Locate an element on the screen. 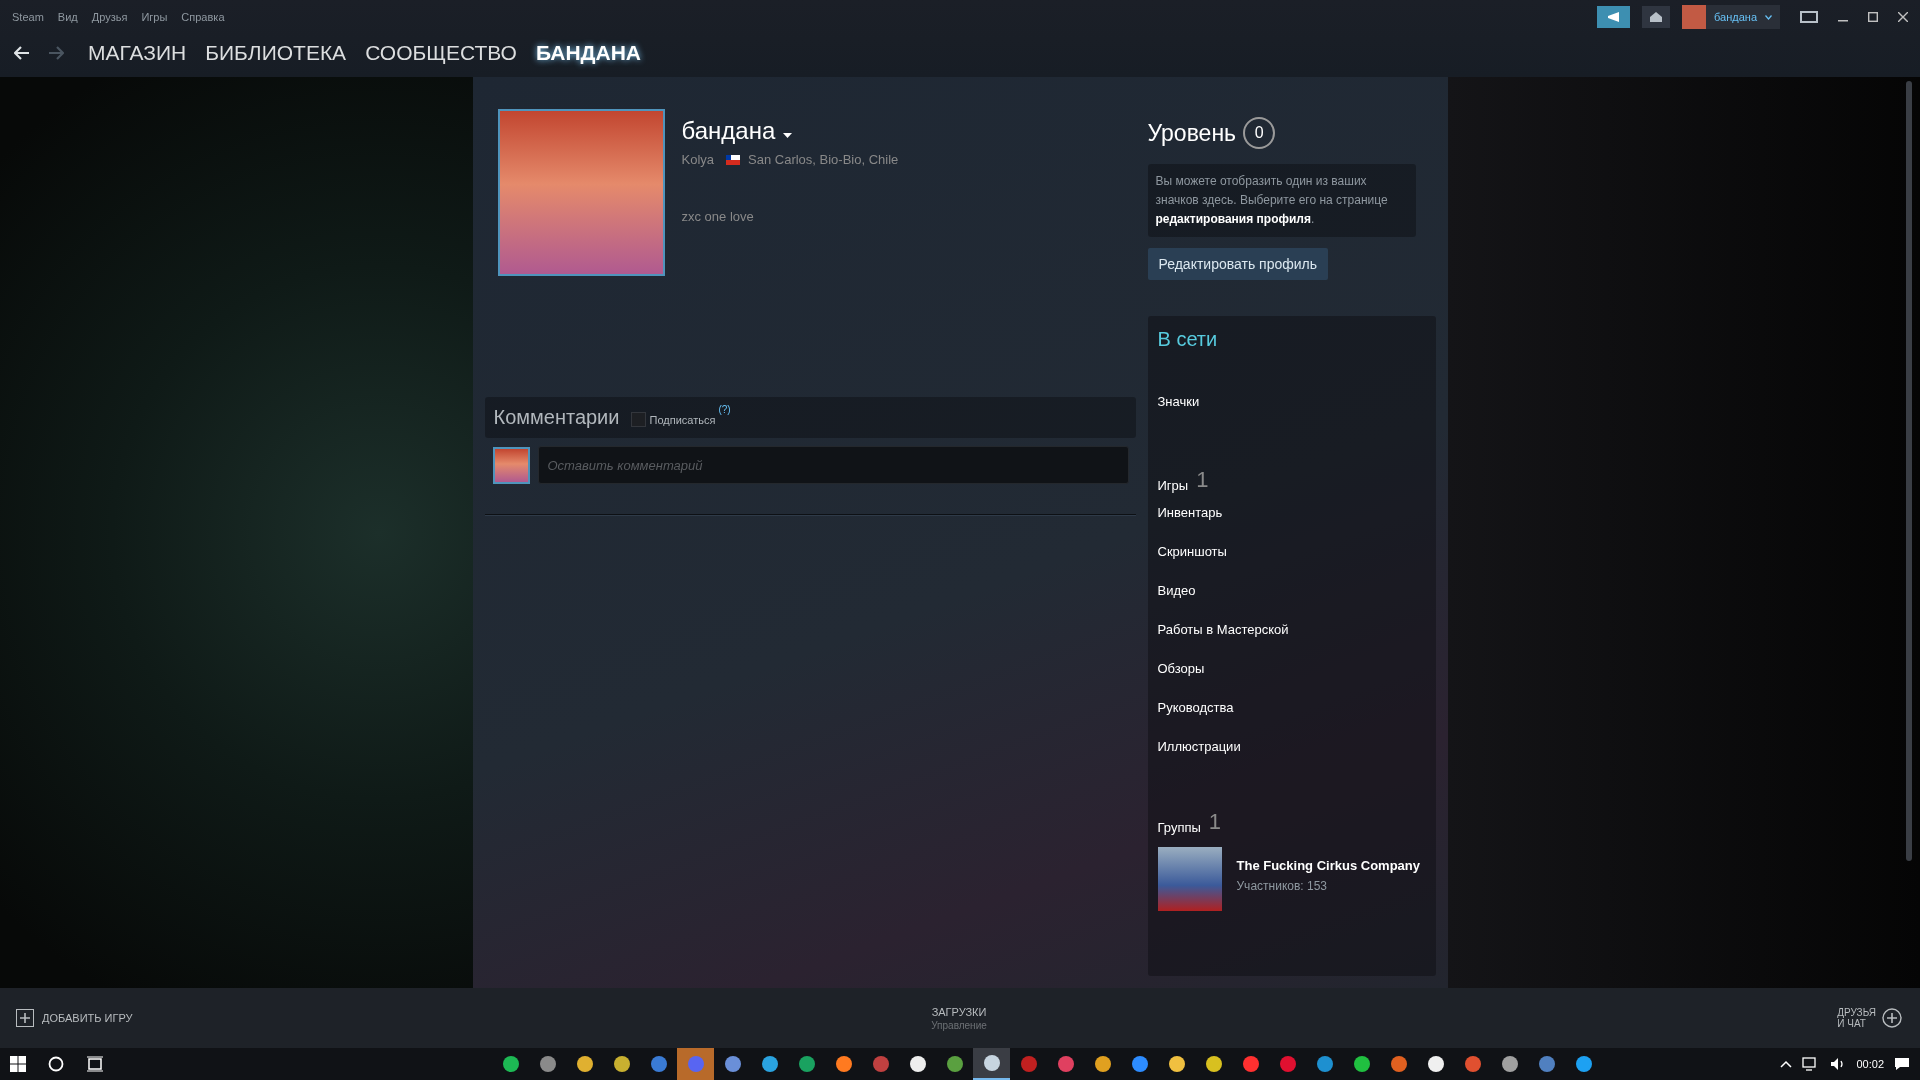  online-status: В сети is located at coordinates (1188, 339).